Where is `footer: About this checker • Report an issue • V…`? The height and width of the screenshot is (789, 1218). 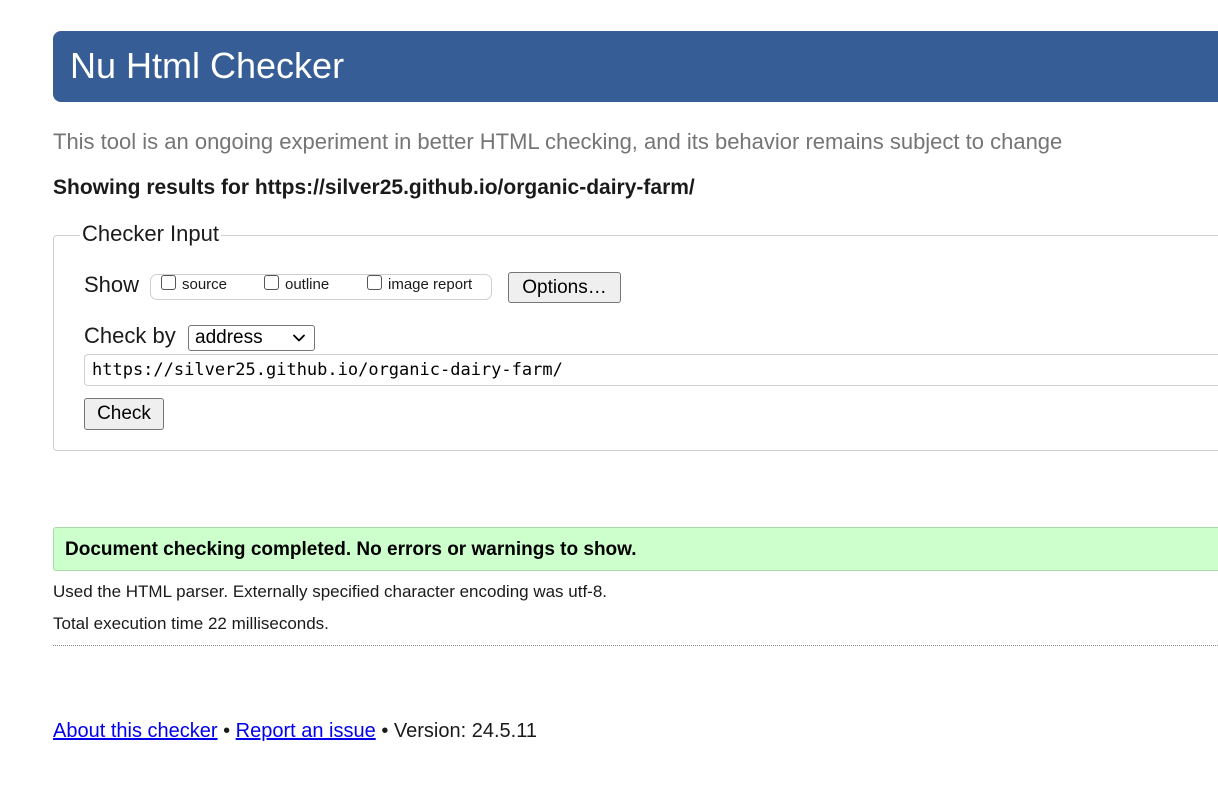
footer: About this checker • Report an issue • V… is located at coordinates (295, 731).